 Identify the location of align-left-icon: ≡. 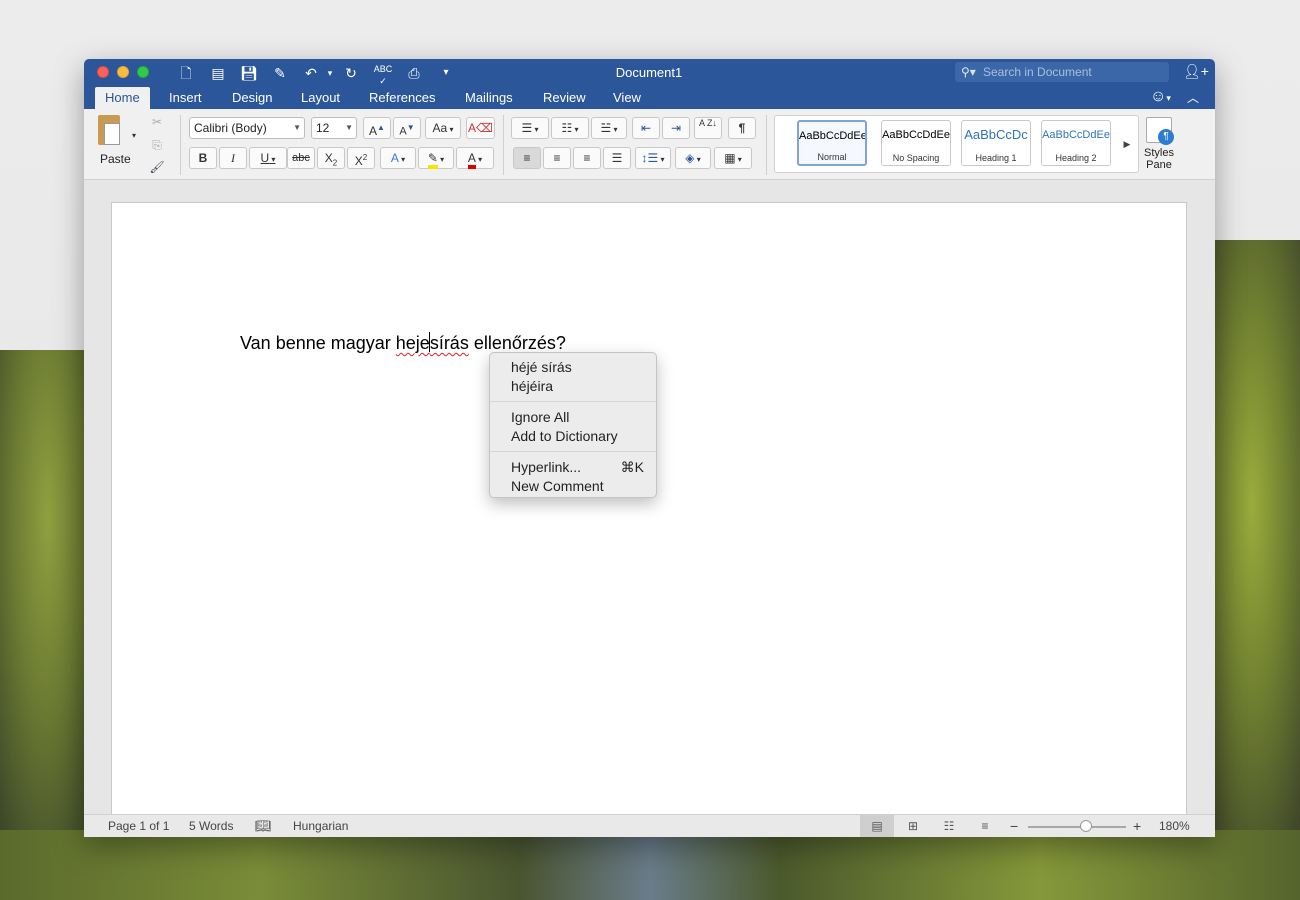
(527, 158).